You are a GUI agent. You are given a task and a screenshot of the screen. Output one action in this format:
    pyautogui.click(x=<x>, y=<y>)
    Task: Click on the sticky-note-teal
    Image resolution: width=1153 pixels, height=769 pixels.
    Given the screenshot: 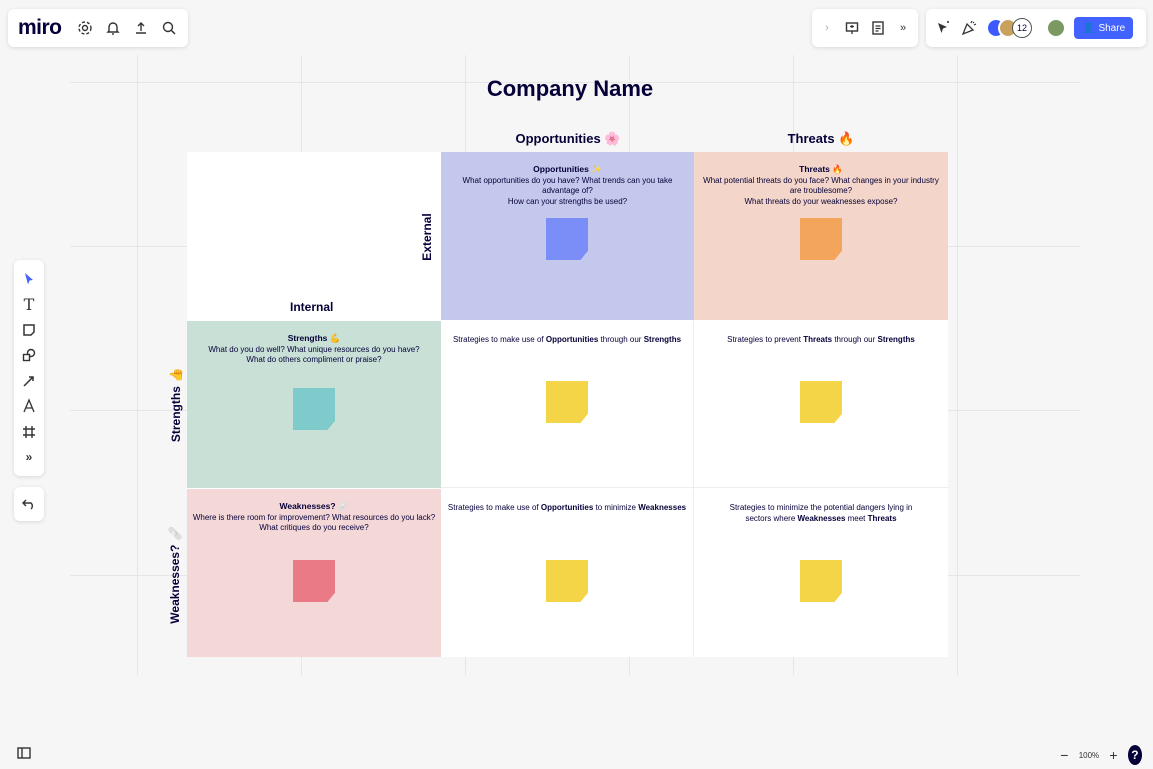 What is the action you would take?
    pyautogui.click(x=314, y=409)
    